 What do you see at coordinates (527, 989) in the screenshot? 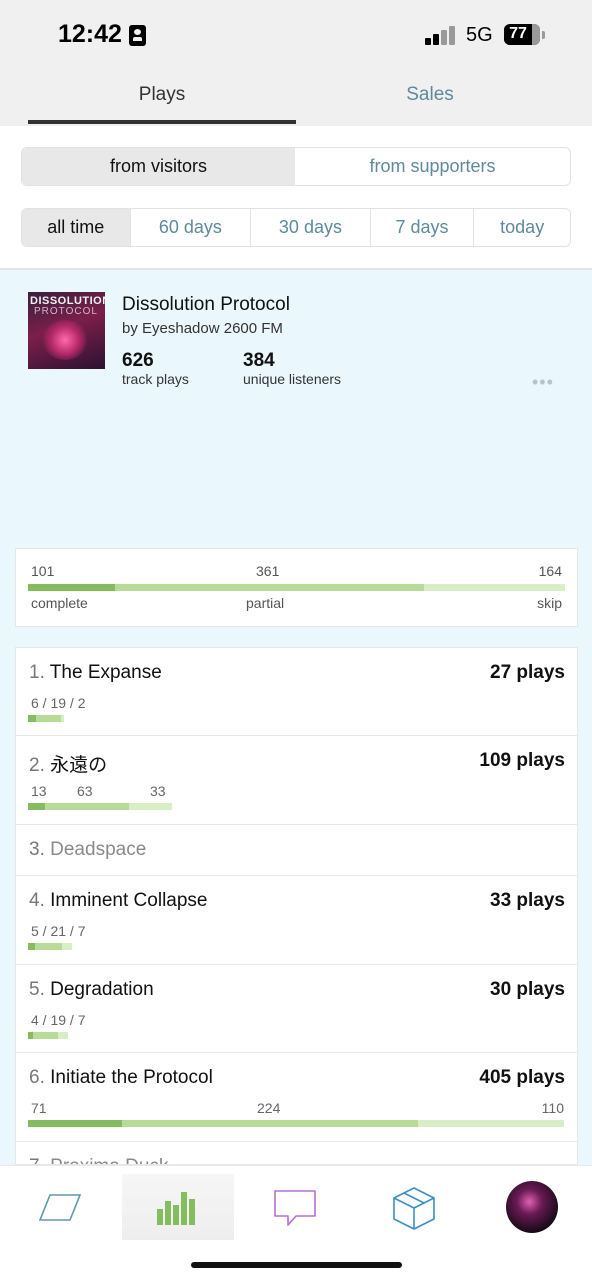
I see `track-plays: 30 plays` at bounding box center [527, 989].